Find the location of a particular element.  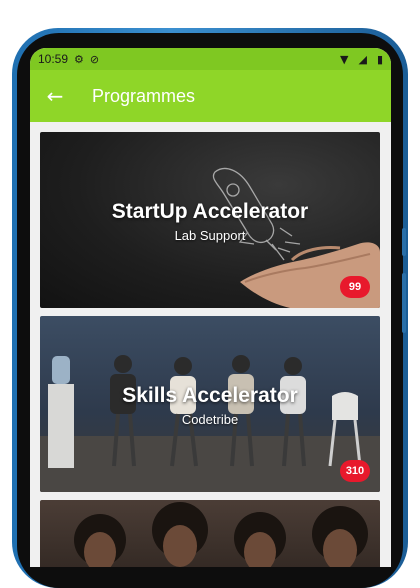

wifi-icon: ▼ is located at coordinates (344, 59).